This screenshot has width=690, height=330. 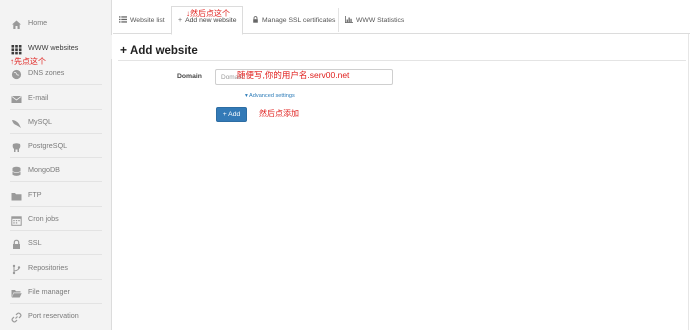 What do you see at coordinates (16, 219) in the screenshot?
I see `calendar-icon` at bounding box center [16, 219].